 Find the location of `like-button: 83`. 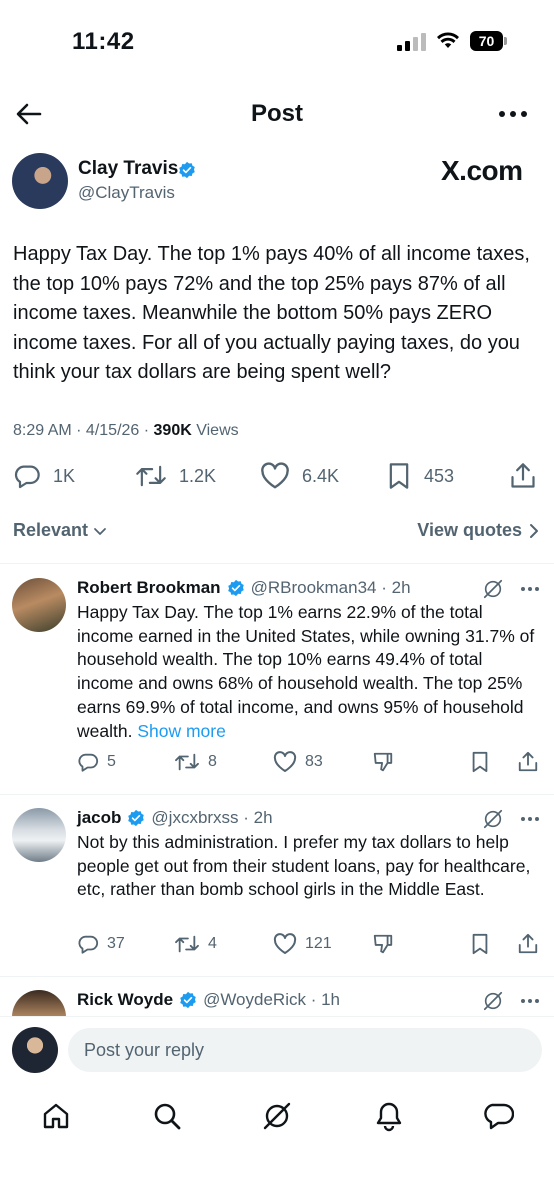

like-button: 83 is located at coordinates (298, 762).